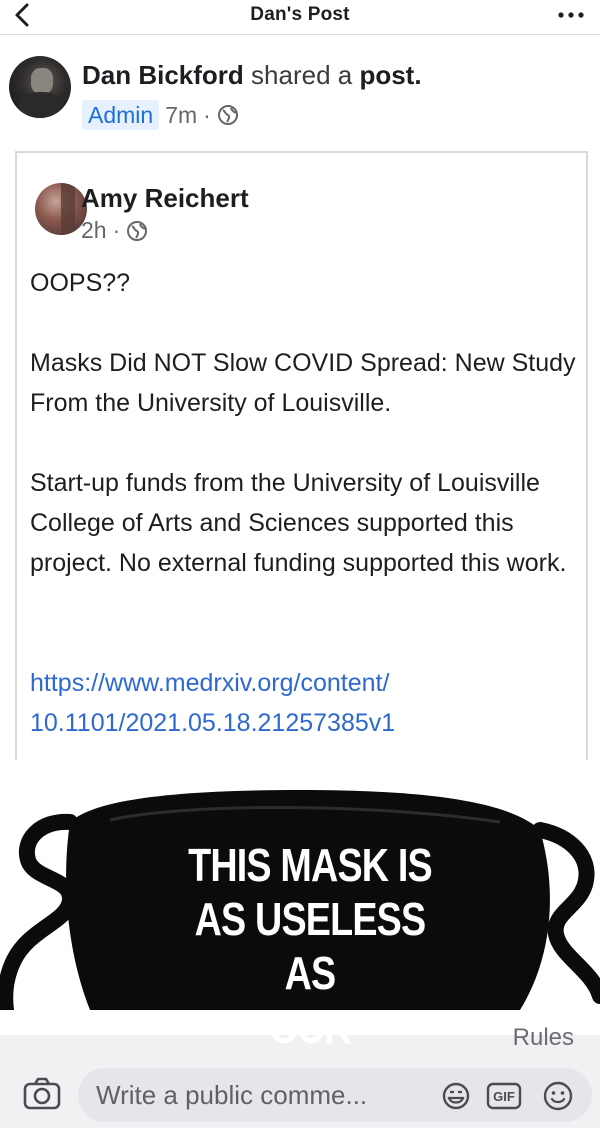 Image resolution: width=600 pixels, height=1128 pixels. Describe the element at coordinates (301, 75) in the screenshot. I see `share-action-text: shared a` at that location.